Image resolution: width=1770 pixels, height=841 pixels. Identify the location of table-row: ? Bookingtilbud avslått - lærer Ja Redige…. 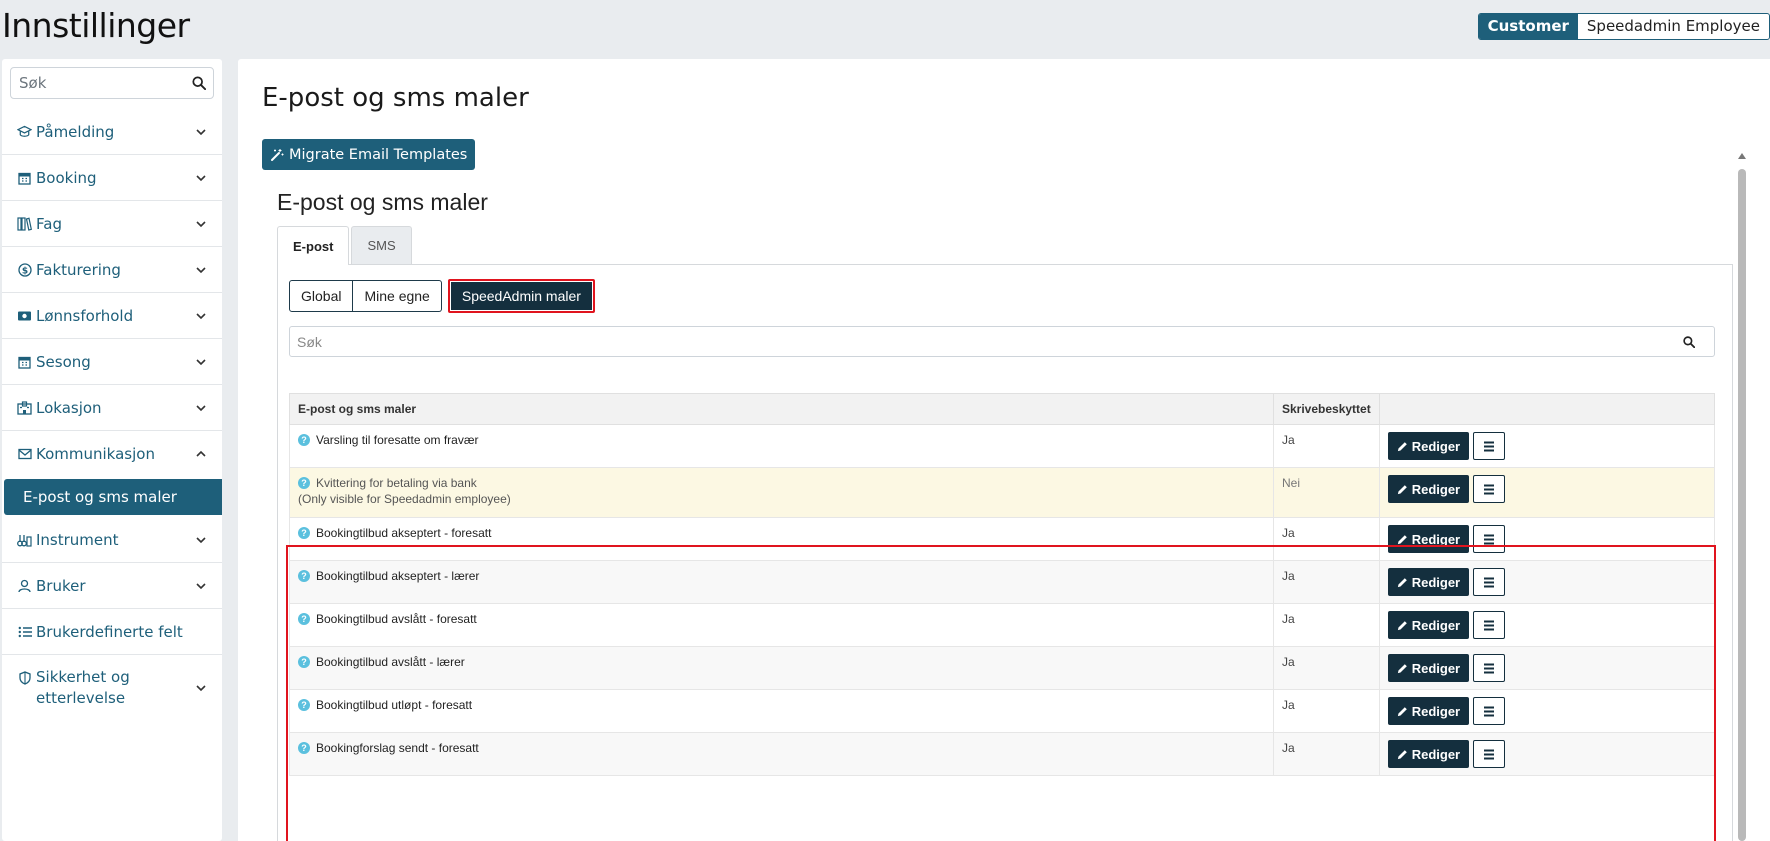
(1002, 668).